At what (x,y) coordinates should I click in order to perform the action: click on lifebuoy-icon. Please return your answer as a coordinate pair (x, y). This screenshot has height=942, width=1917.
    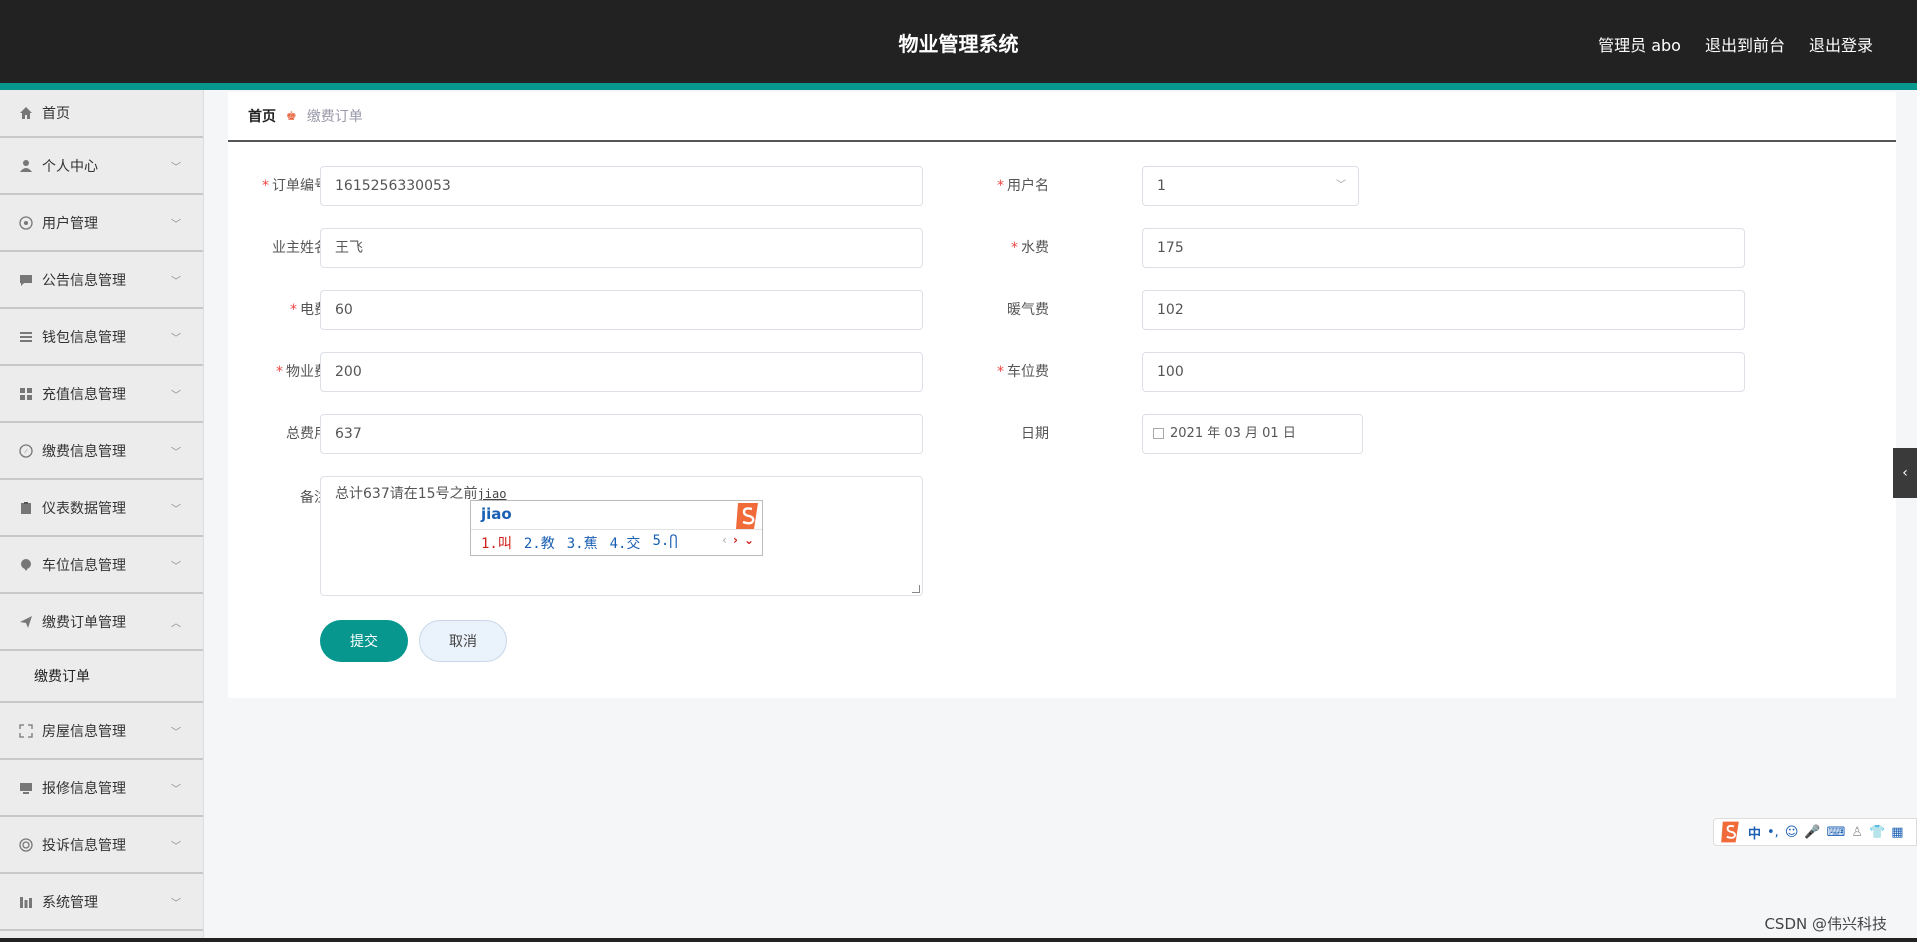
    Looking at the image, I should click on (26, 845).